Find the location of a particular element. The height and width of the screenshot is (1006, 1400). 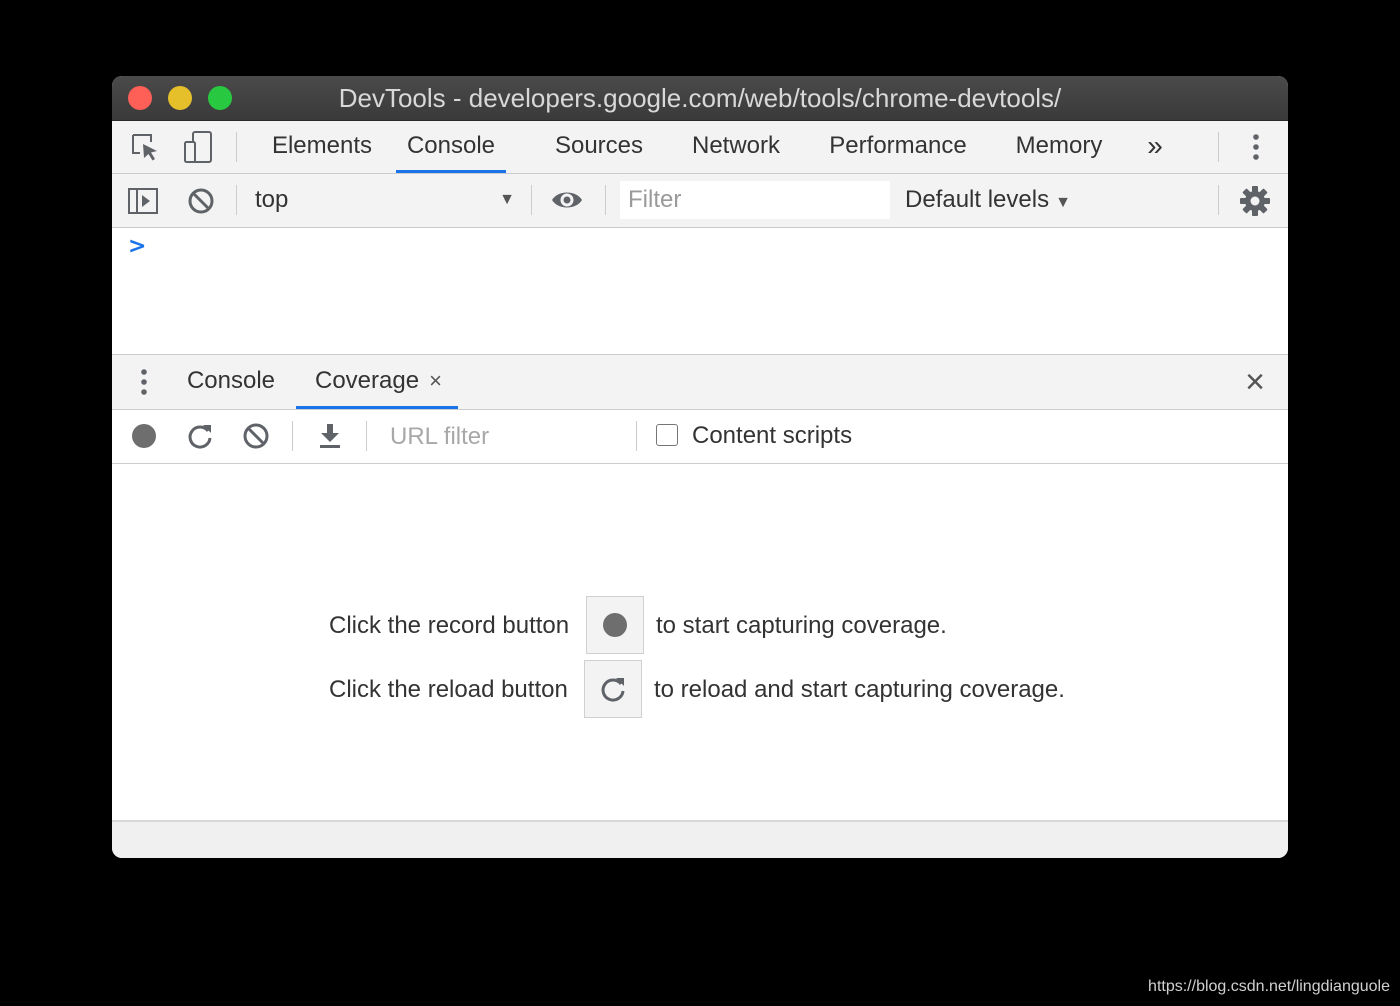

drawer-tab-coverage: Coverage × is located at coordinates (377, 382).